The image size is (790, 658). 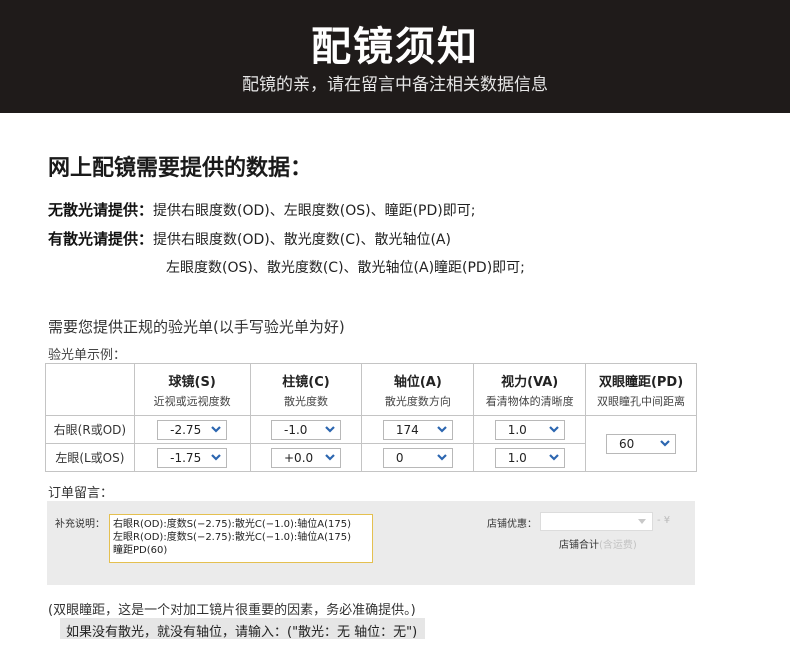 I want to click on header-cylinder: 柱镜(C) 散光度数, so click(x=306, y=389).